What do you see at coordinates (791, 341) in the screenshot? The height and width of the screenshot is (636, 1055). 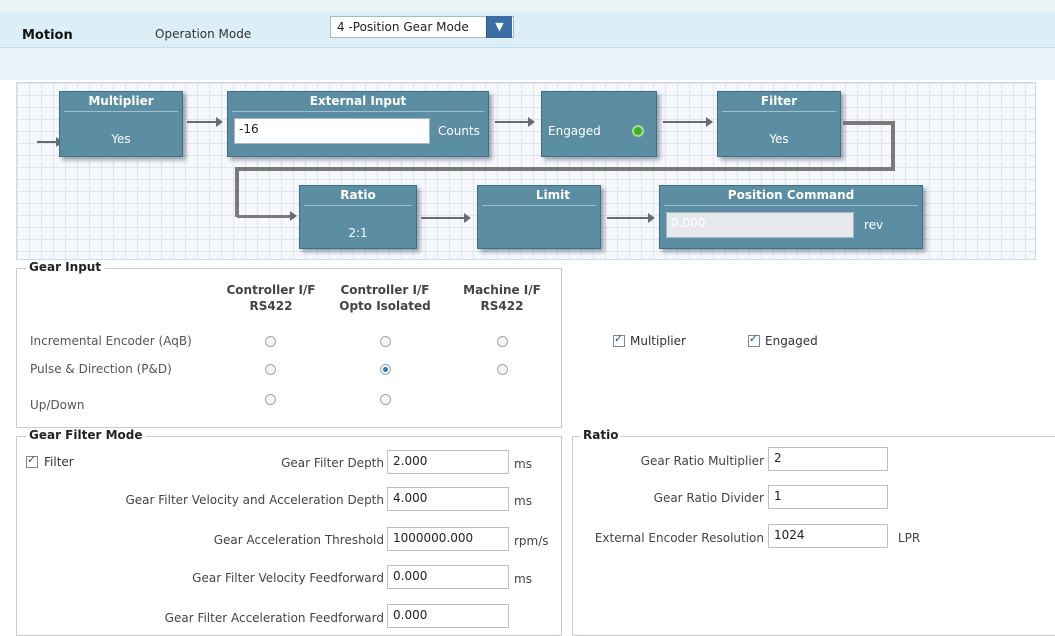 I see `engaged-checkbox-label: Engaged` at bounding box center [791, 341].